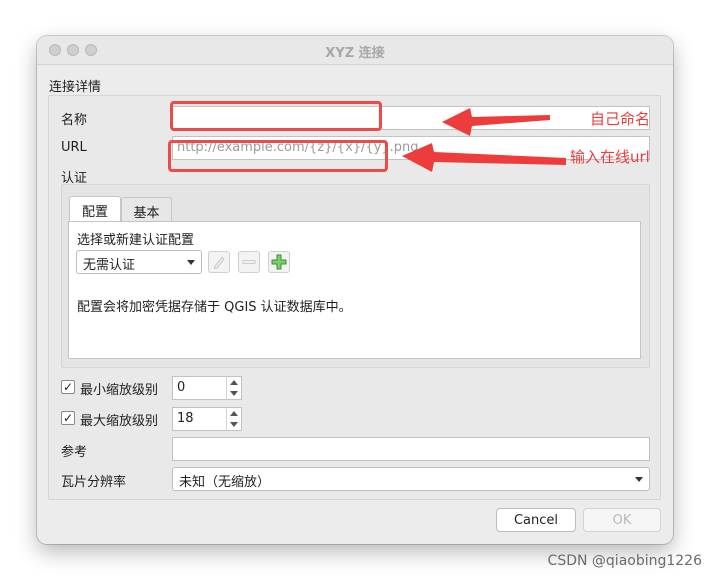 Image resolution: width=716 pixels, height=581 pixels. What do you see at coordinates (68, 387) in the screenshot?
I see `min-zoom-checkbox: ✓` at bounding box center [68, 387].